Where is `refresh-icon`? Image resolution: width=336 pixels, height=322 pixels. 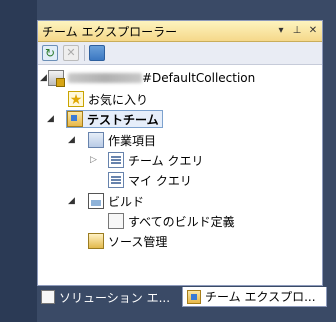 refresh-icon is located at coordinates (50, 53).